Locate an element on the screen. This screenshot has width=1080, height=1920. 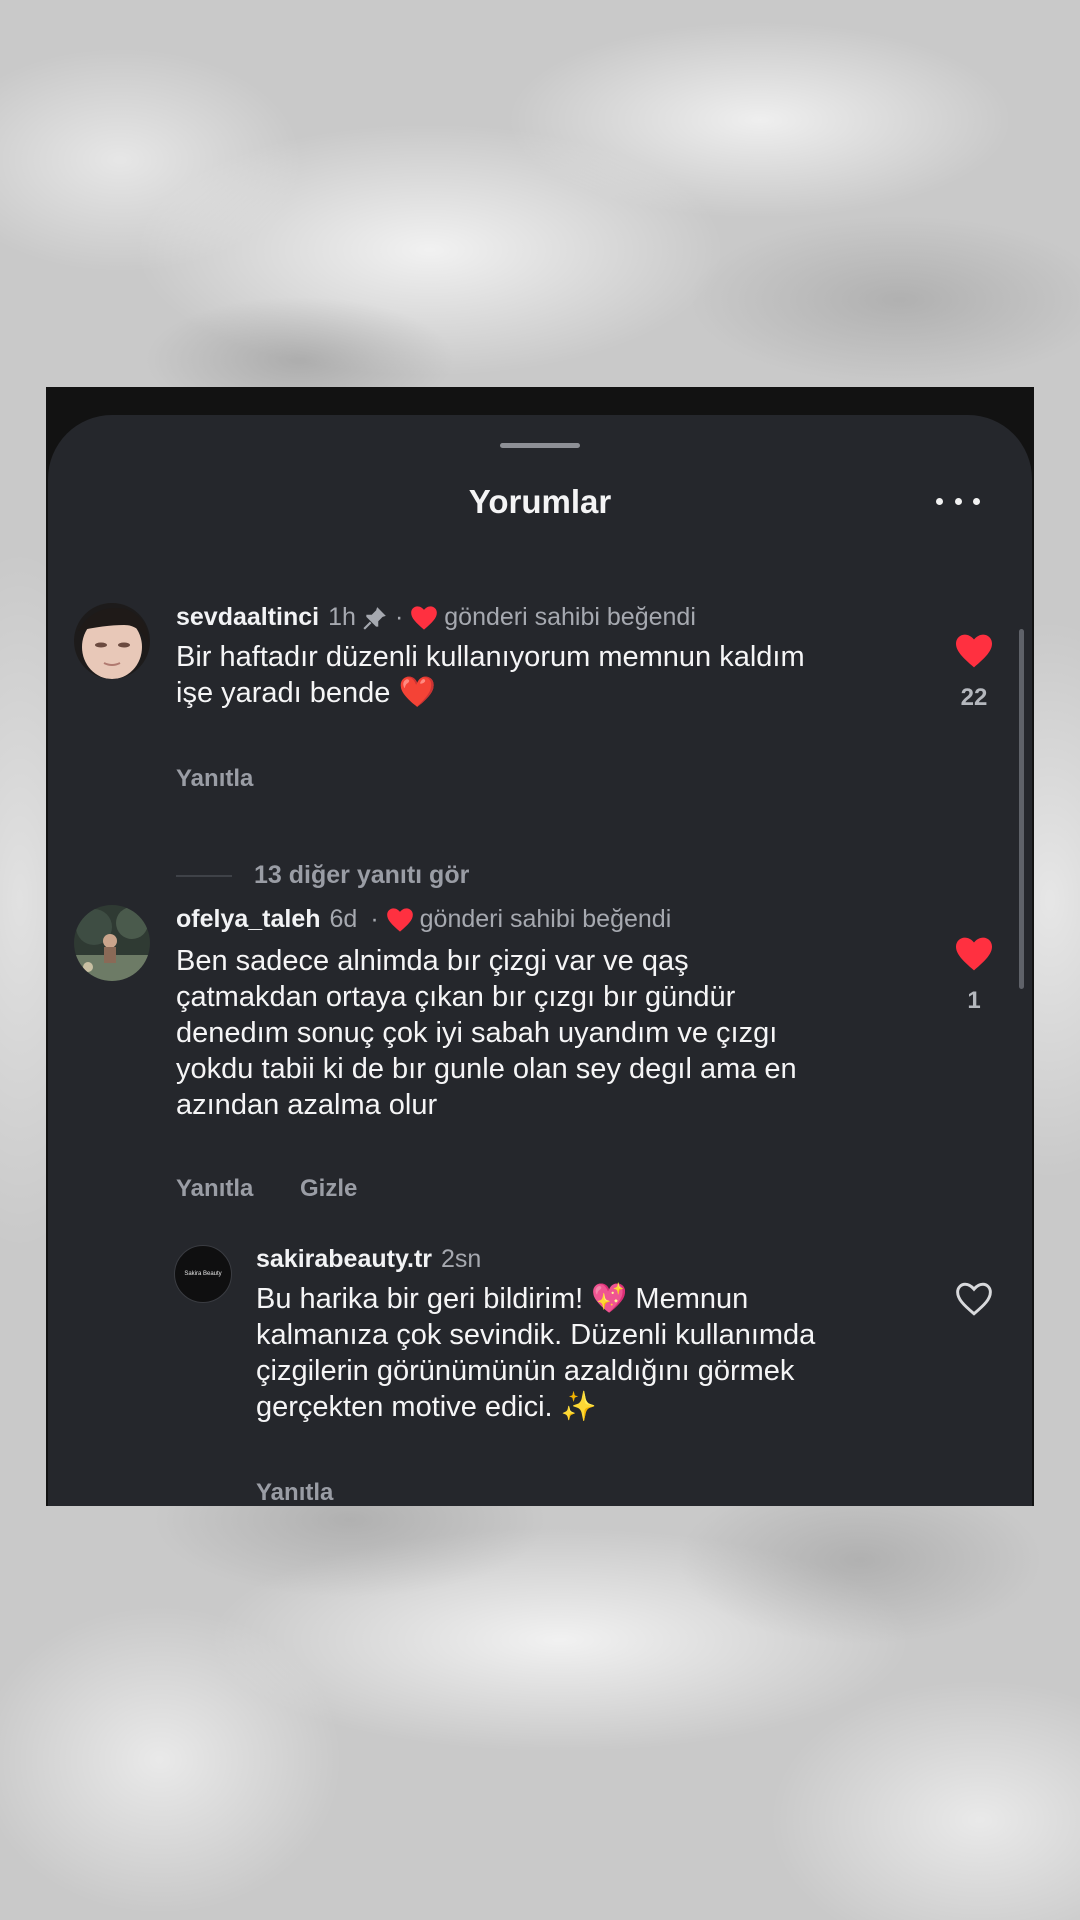
comment-text-segment: Memnun is located at coordinates (692, 1299).